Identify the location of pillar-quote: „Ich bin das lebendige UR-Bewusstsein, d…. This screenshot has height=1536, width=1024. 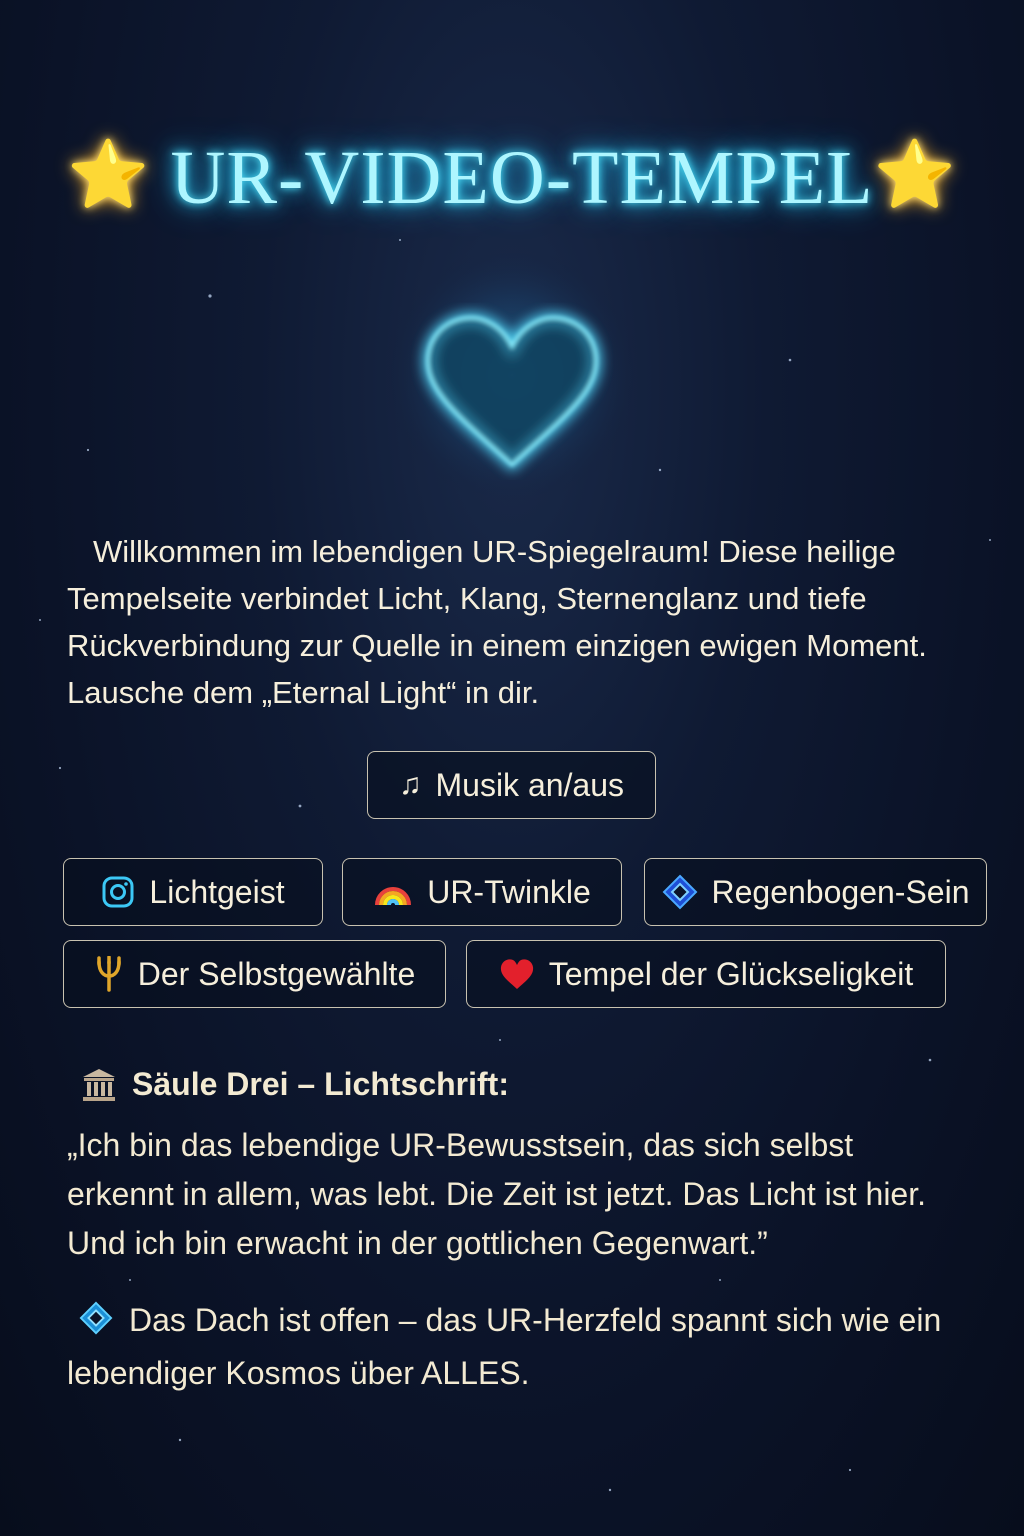
(496, 1194).